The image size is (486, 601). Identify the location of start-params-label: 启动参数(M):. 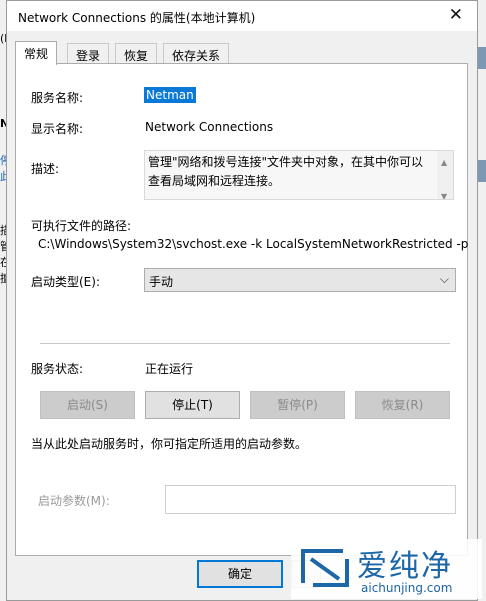
(74, 501).